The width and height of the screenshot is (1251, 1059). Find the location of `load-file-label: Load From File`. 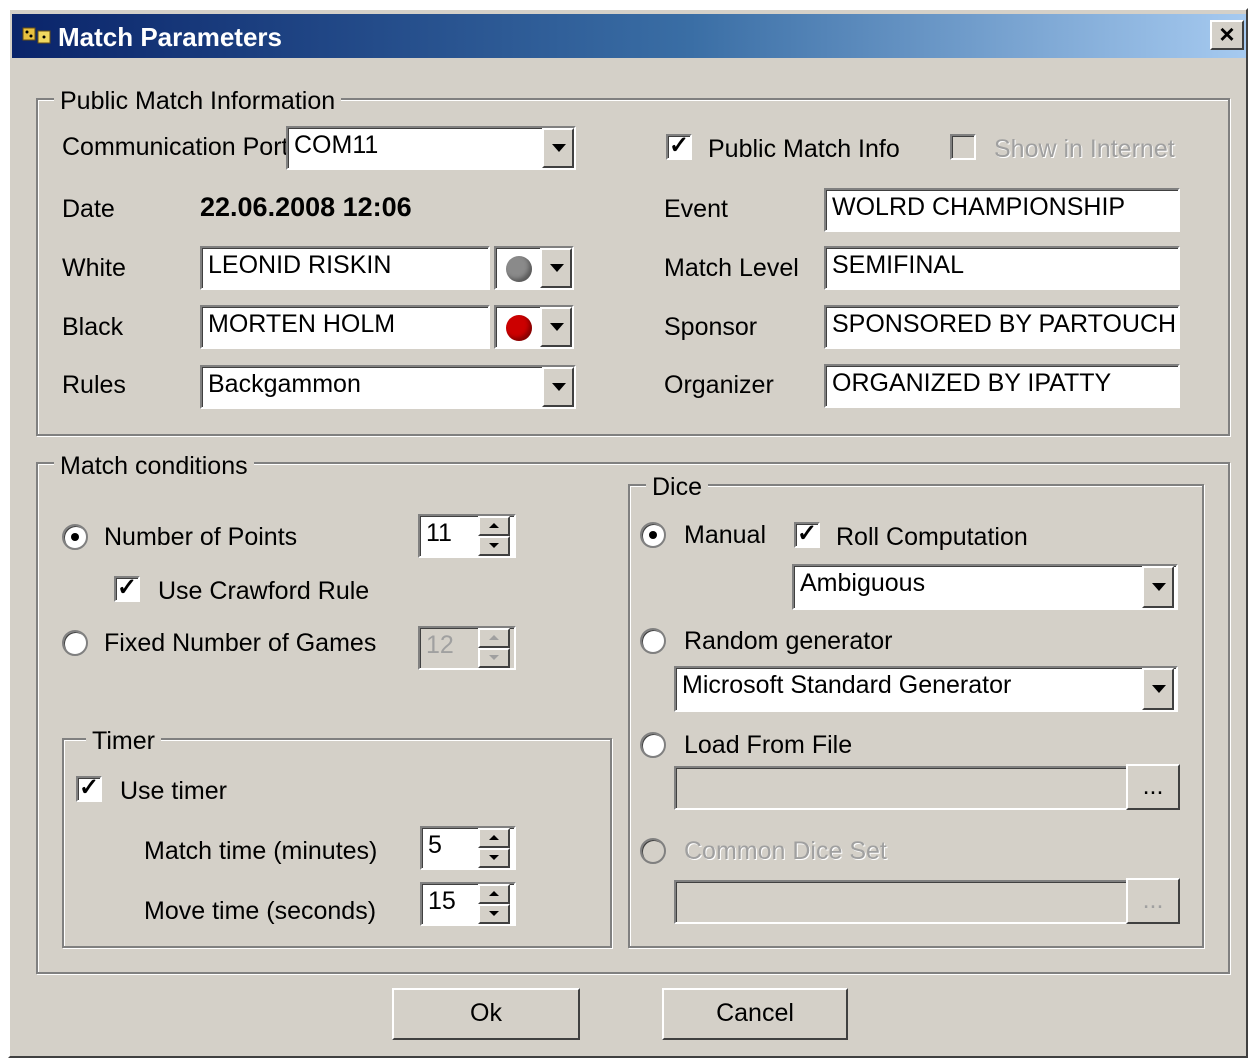

load-file-label: Load From File is located at coordinates (768, 745).